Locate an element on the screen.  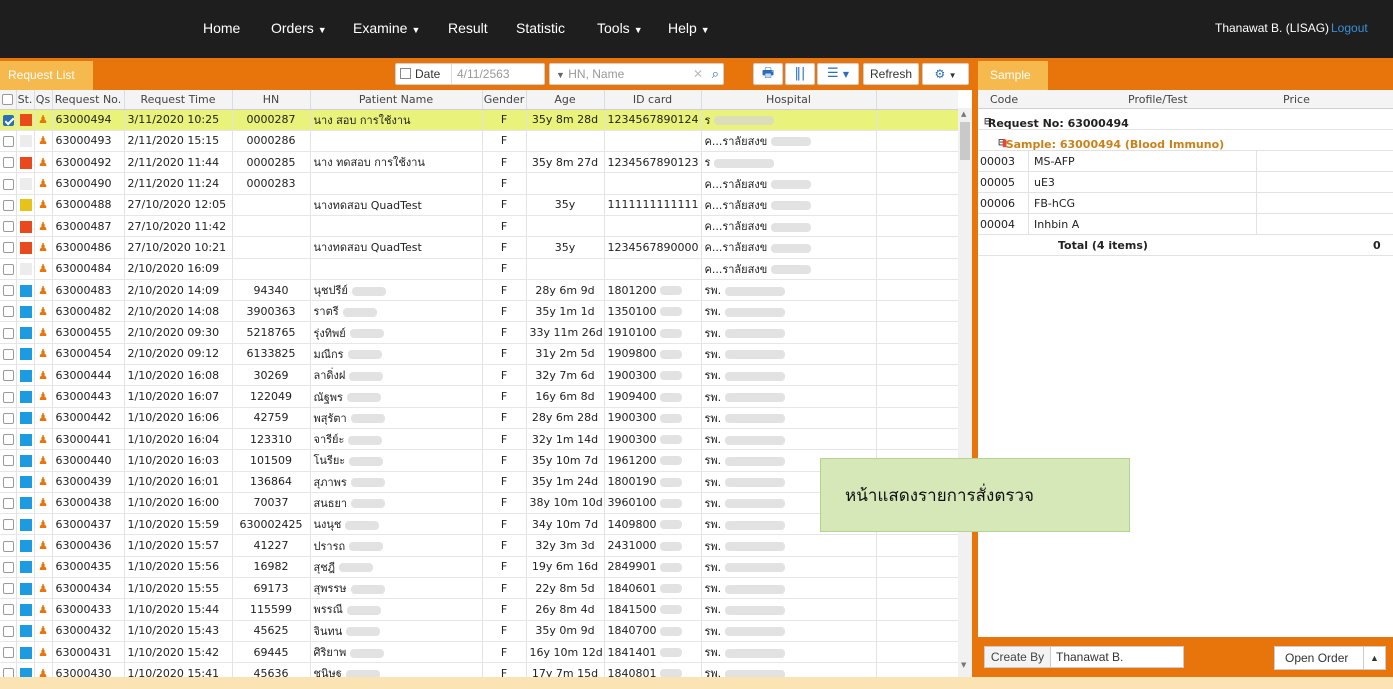
logout-link: Logout is located at coordinates (1349, 28).